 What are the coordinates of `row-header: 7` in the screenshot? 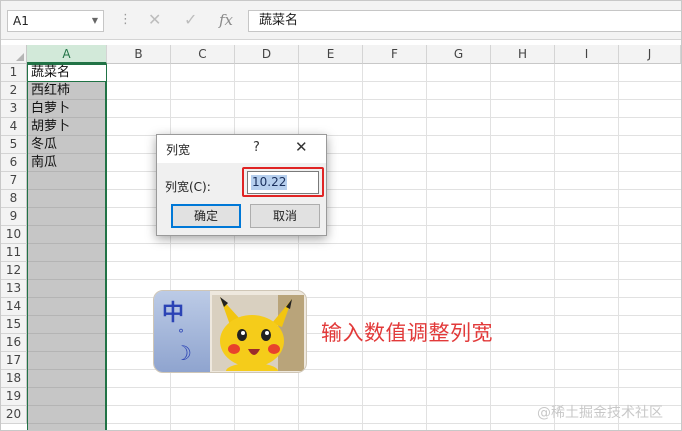 It's located at (14, 181).